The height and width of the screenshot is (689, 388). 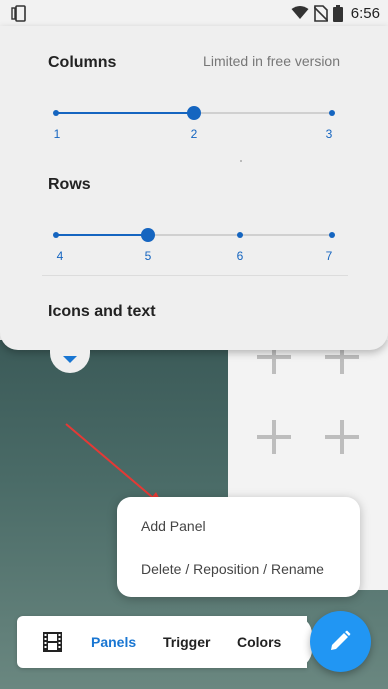 I want to click on rows-tick-label: 4, so click(x=60, y=256).